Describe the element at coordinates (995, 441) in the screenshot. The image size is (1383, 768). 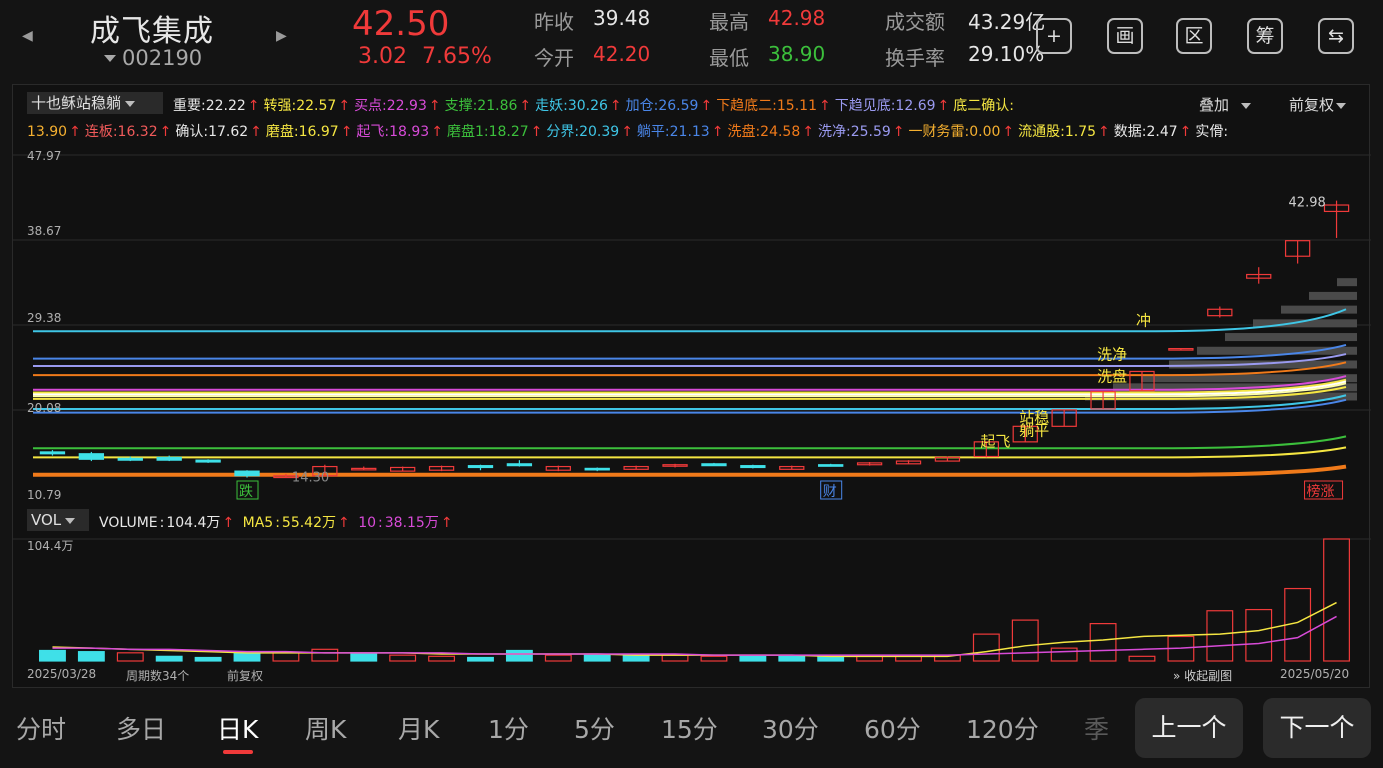
I see `signal-label: 起飞` at that location.